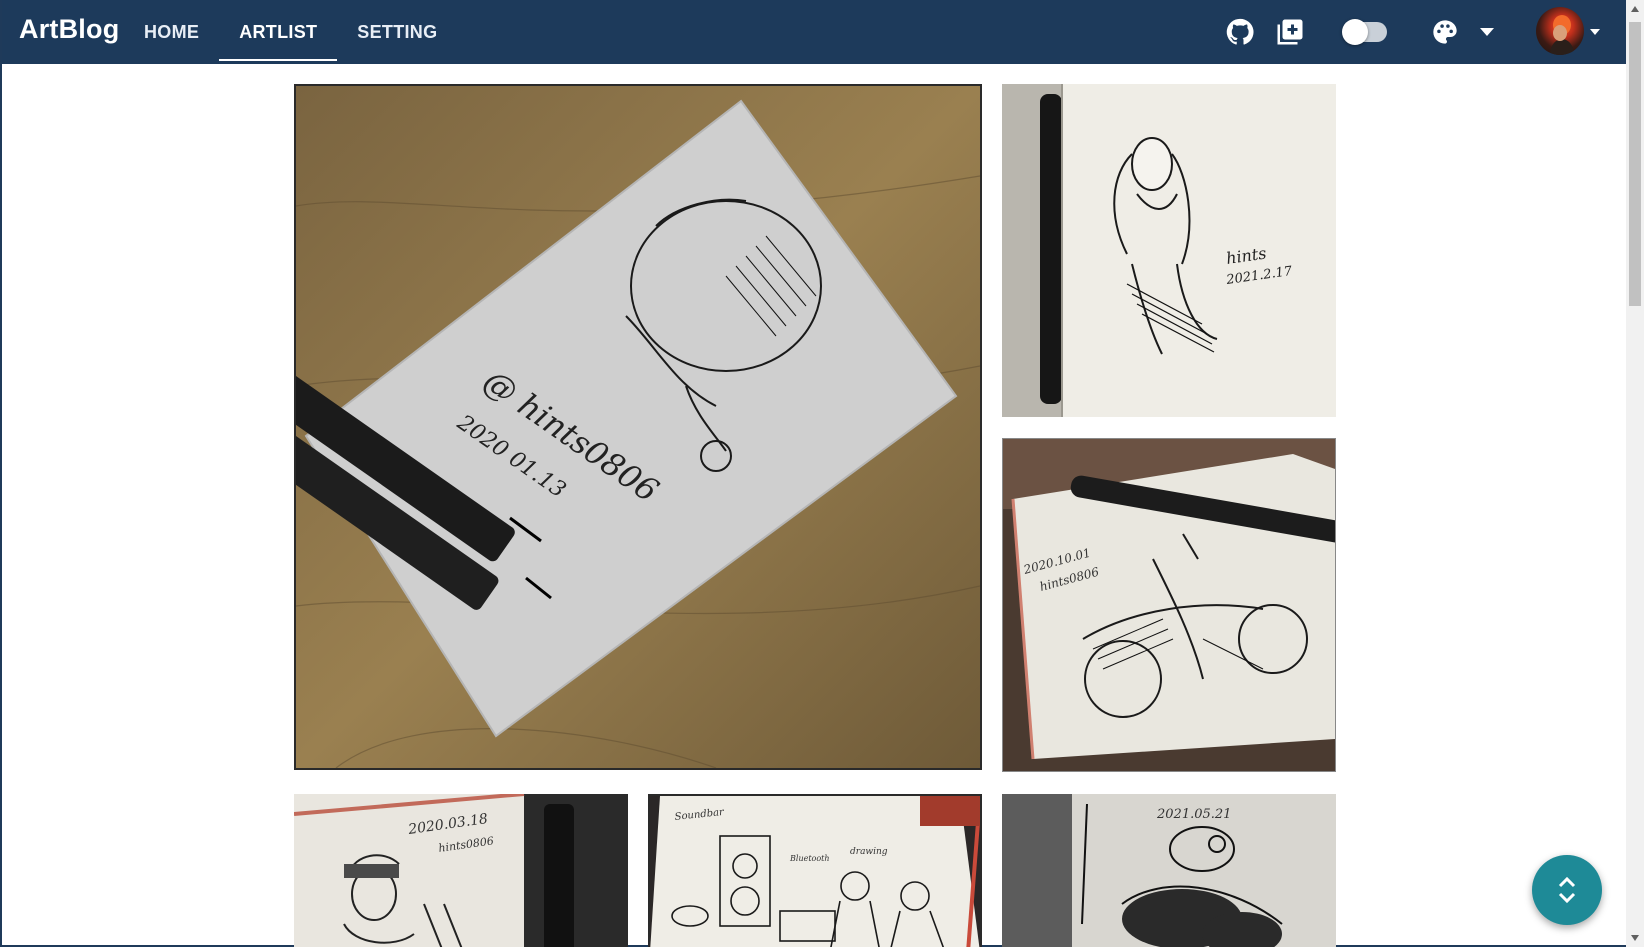  Describe the element at coordinates (1635, 473) in the screenshot. I see `page-scrollbar` at that location.